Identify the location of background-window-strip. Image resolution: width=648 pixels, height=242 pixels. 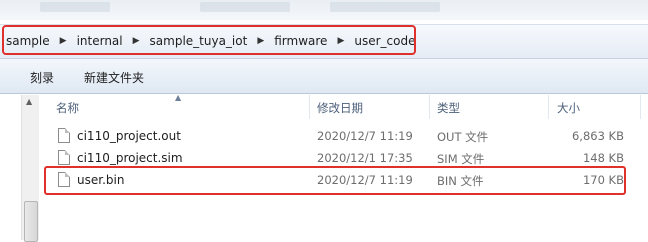
(324, 10).